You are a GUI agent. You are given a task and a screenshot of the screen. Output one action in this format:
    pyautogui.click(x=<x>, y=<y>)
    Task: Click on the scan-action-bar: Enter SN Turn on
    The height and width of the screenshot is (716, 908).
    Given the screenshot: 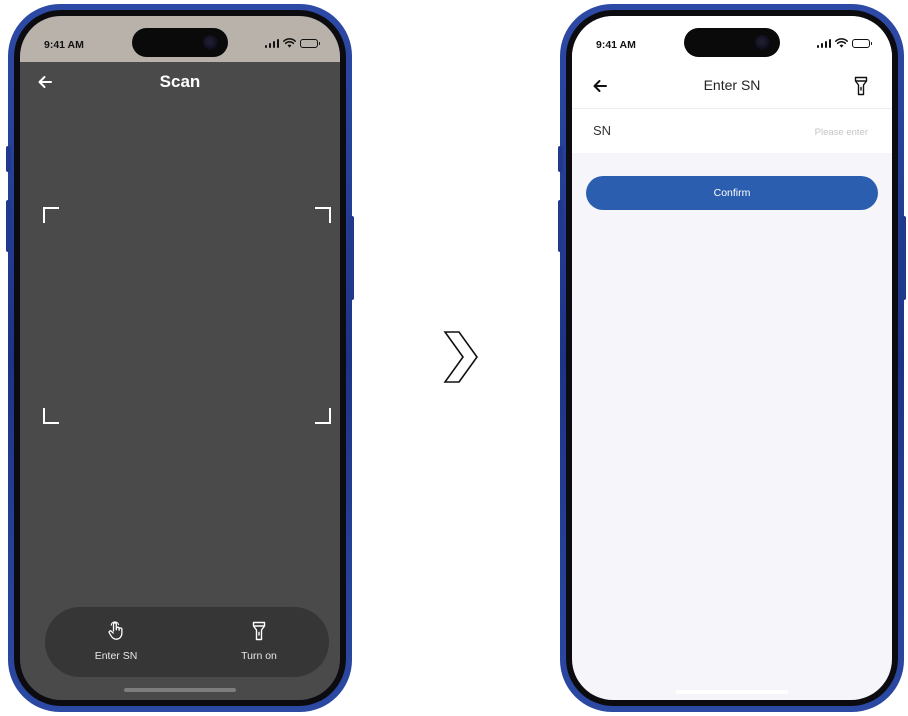 What is the action you would take?
    pyautogui.click(x=187, y=642)
    